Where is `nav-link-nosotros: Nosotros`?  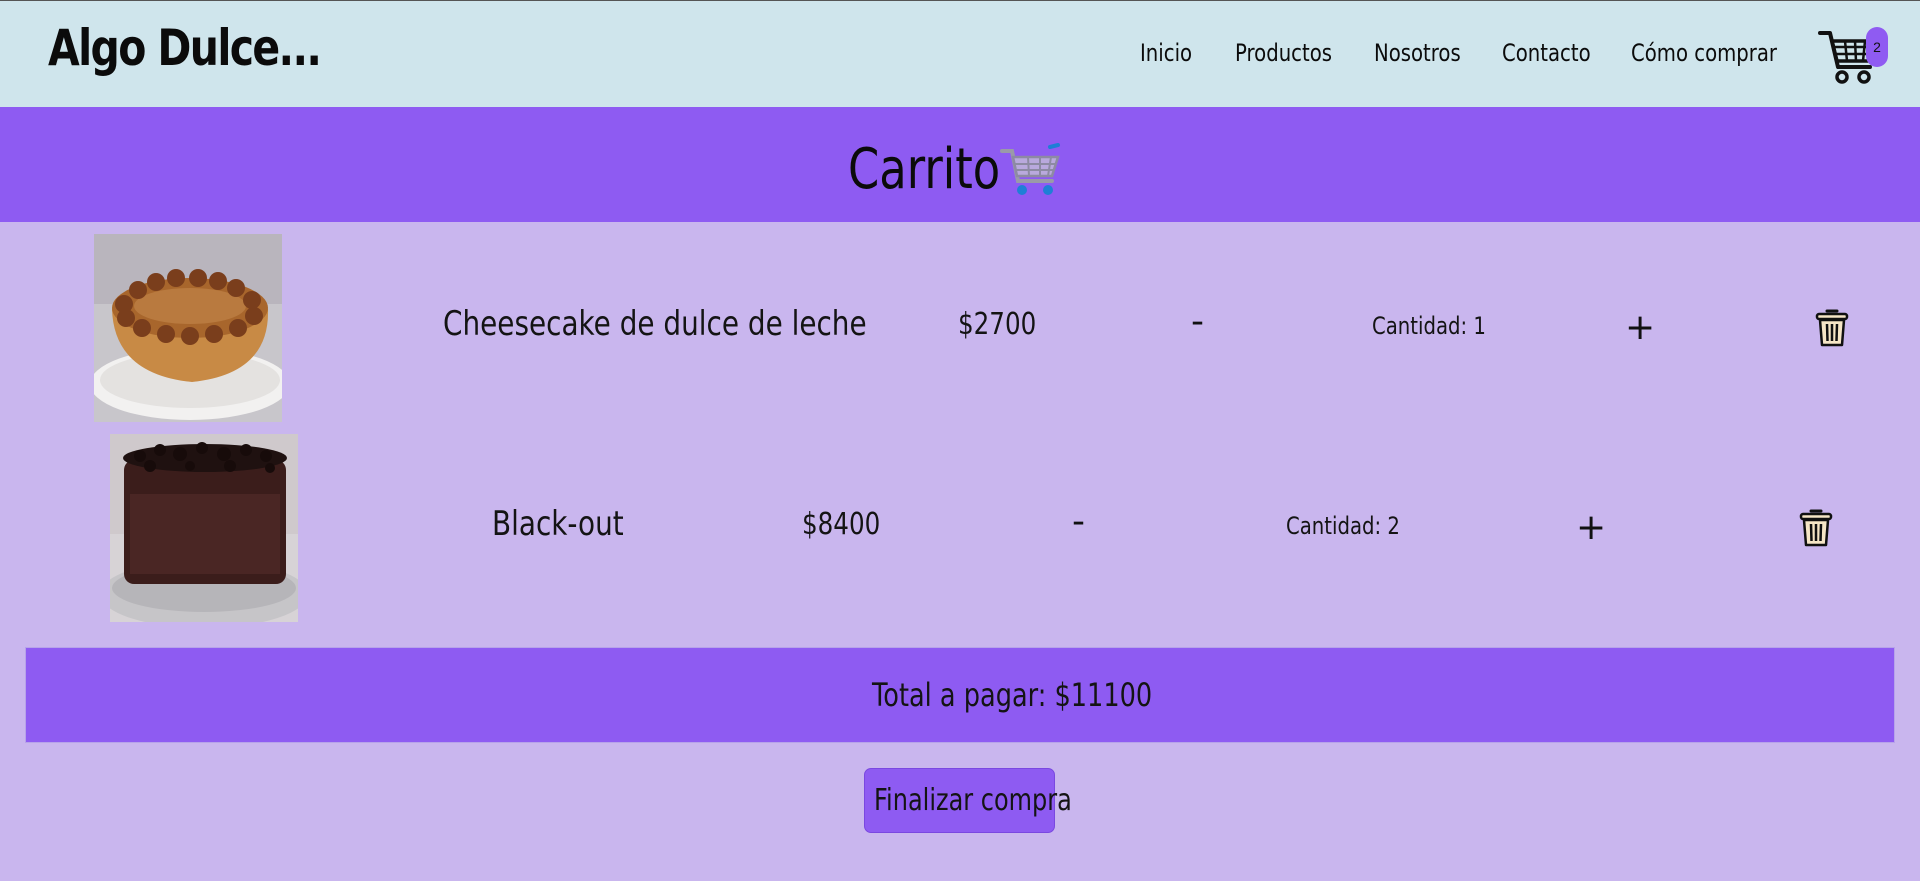
nav-link-nosotros: Nosotros is located at coordinates (1417, 53).